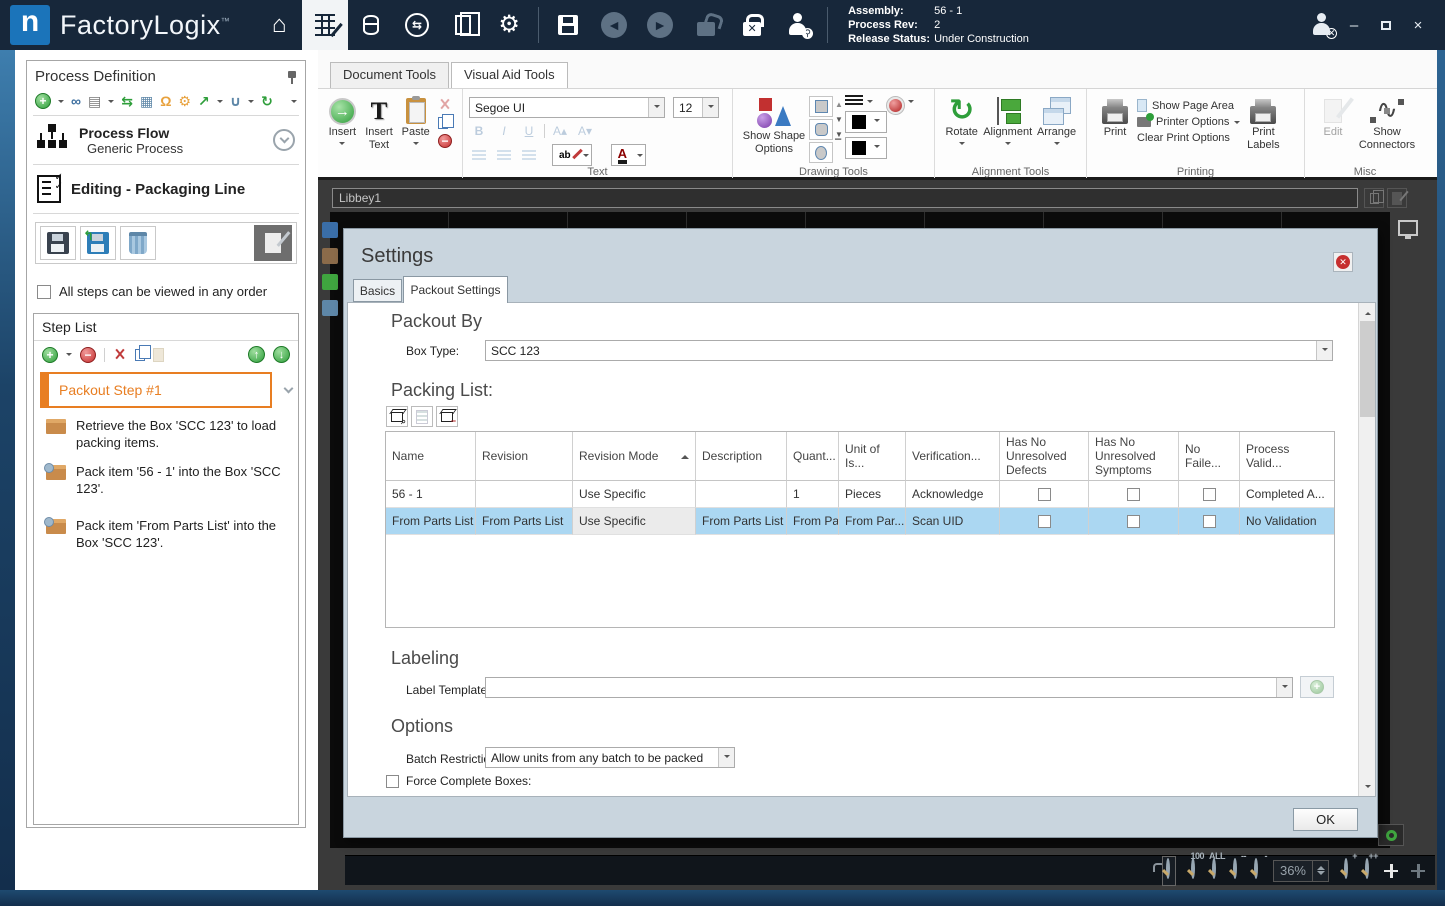 The height and width of the screenshot is (906, 1445). I want to click on fill-color-combo, so click(865, 148).